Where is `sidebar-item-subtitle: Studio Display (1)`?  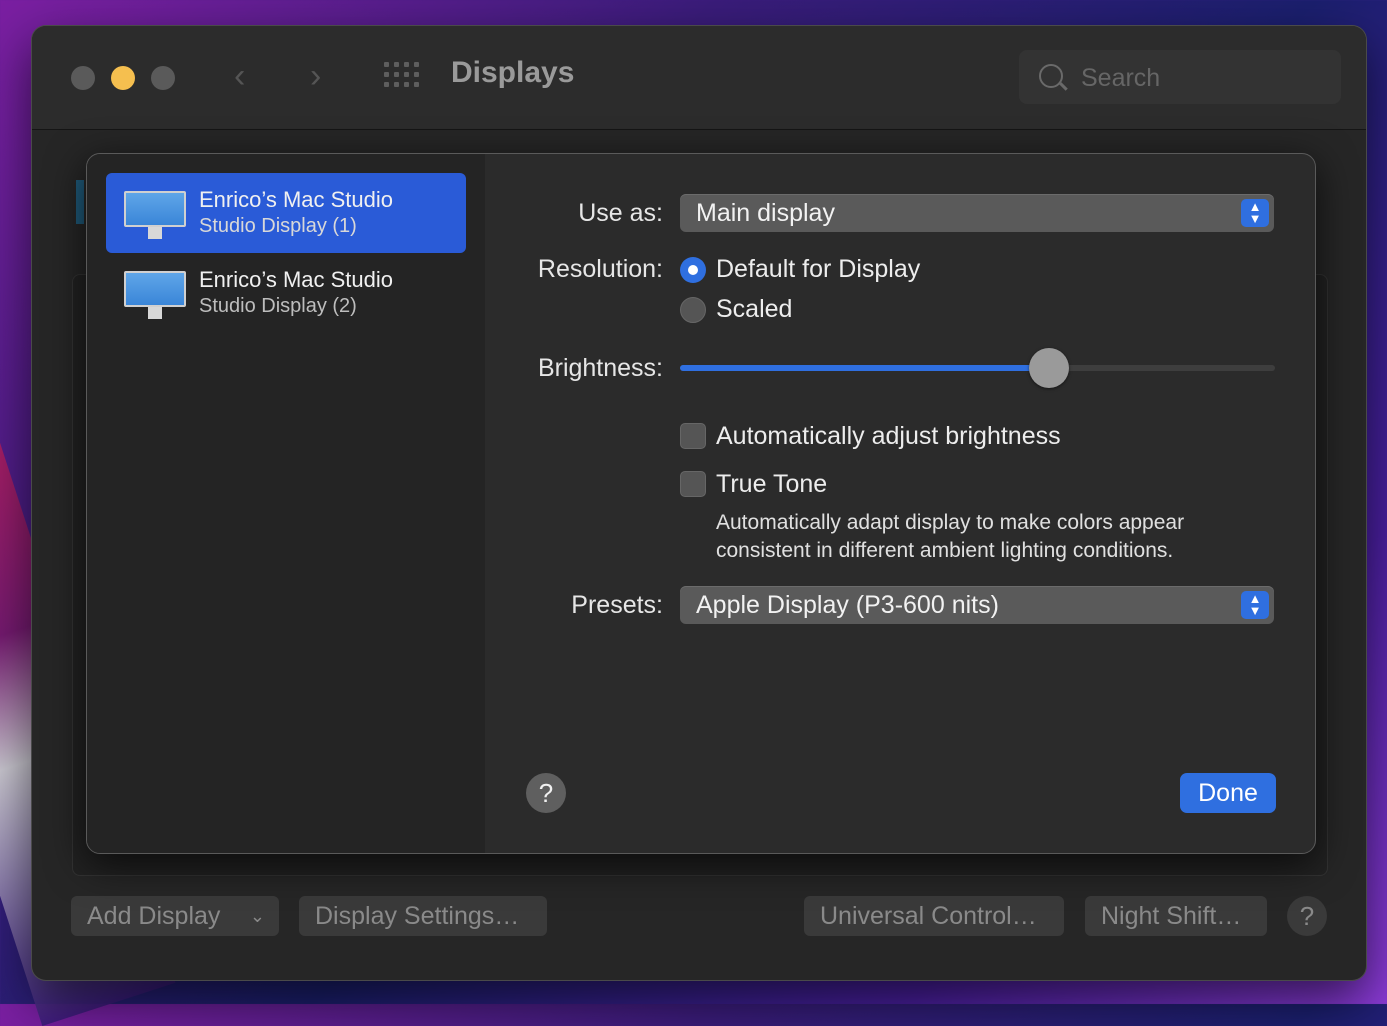
sidebar-item-subtitle: Studio Display (1) is located at coordinates (278, 226).